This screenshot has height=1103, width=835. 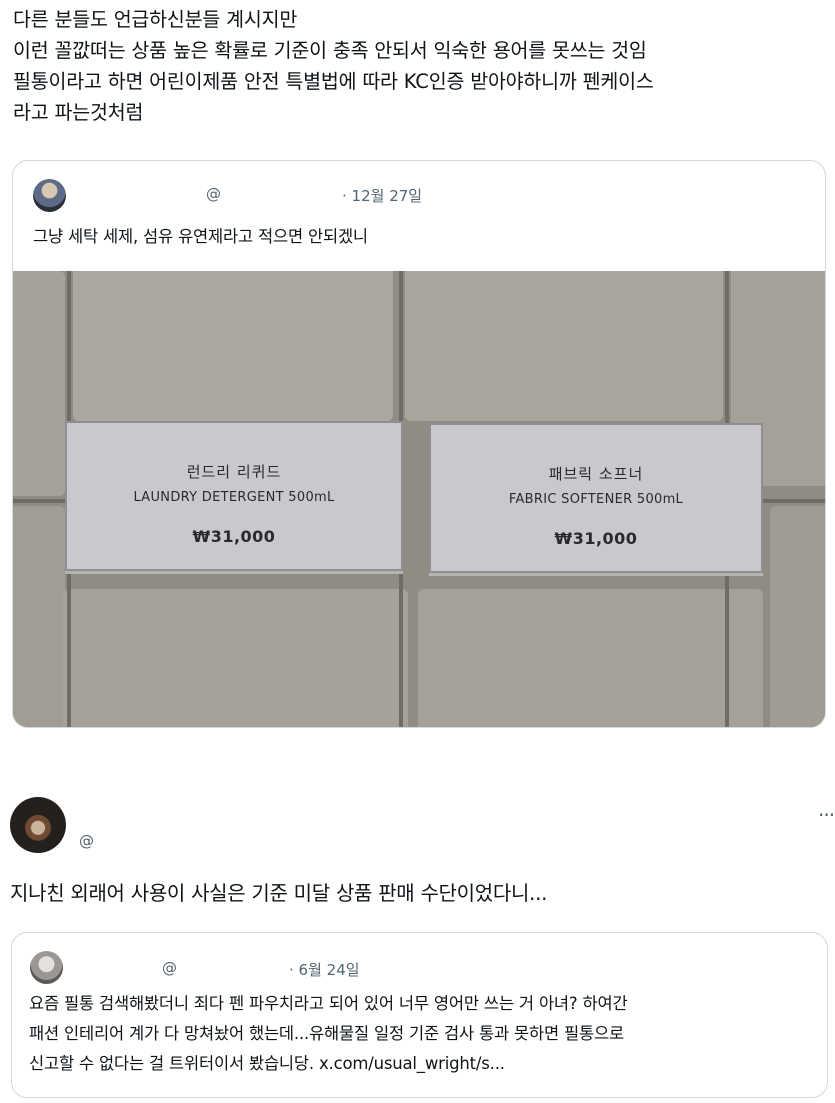 What do you see at coordinates (324, 969) in the screenshot?
I see `tweet-date: · 6월 24일` at bounding box center [324, 969].